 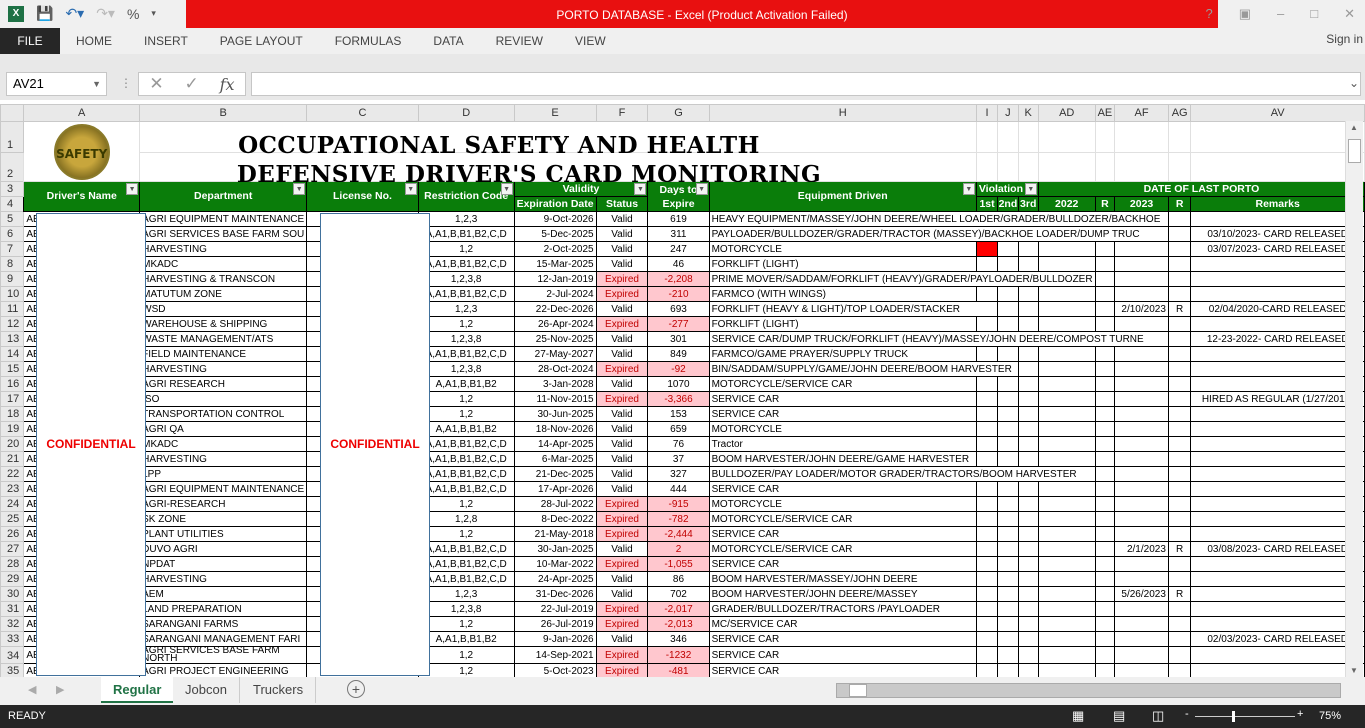 I want to click on row-header: 26, so click(x=12, y=534).